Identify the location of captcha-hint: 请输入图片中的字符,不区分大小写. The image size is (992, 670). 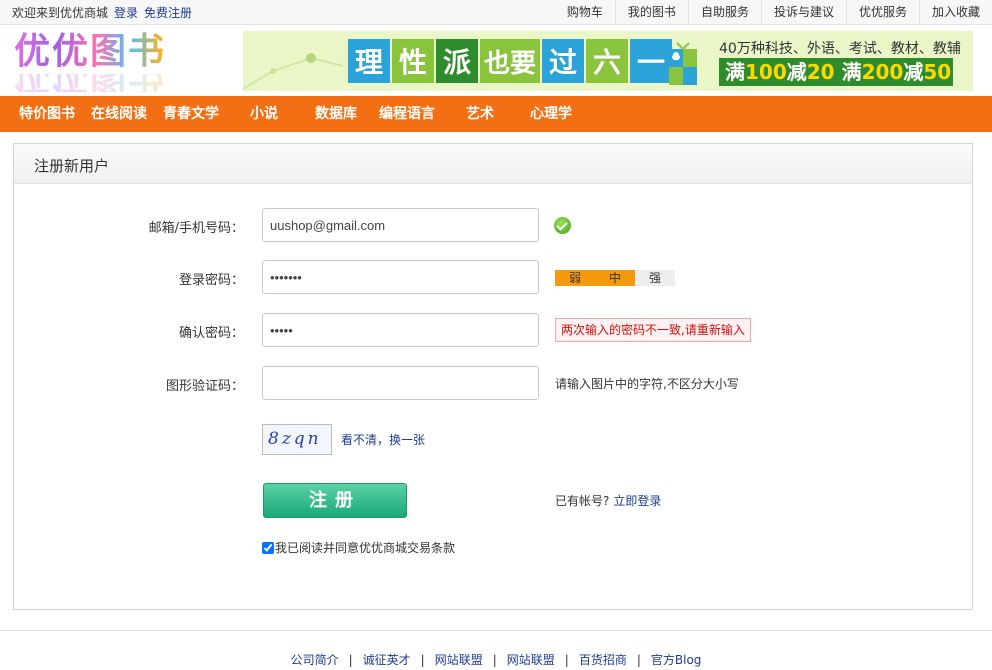
(647, 384).